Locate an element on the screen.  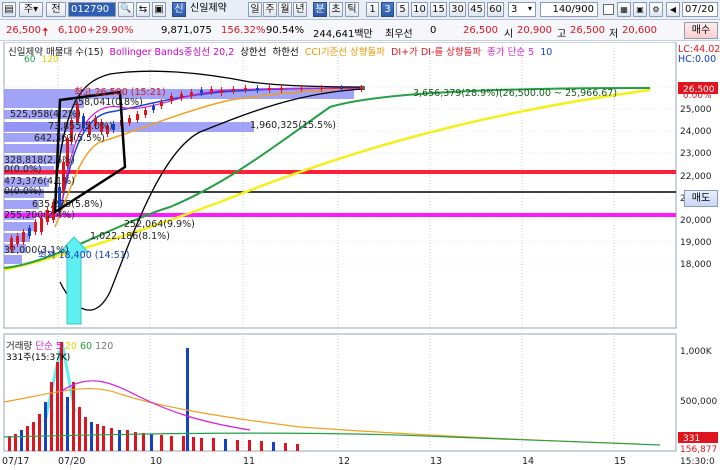
checkbox-icon is located at coordinates (608, 9).